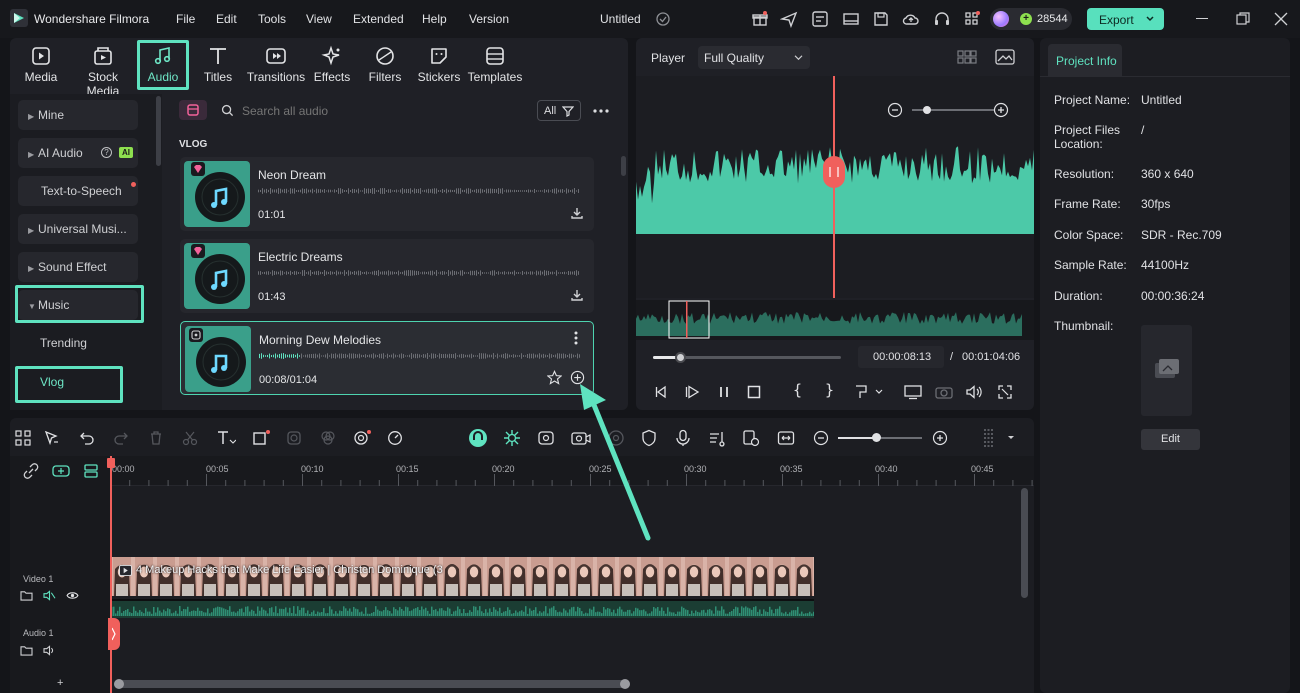 The height and width of the screenshot is (693, 1300). Describe the element at coordinates (913, 392) in the screenshot. I see `display-monitor-icon` at that location.